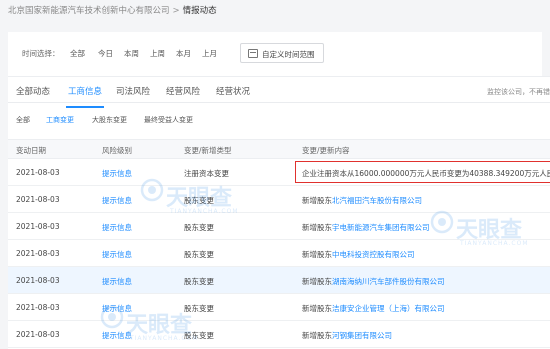  I want to click on time-filter-label: 时间选择：, so click(41, 53).